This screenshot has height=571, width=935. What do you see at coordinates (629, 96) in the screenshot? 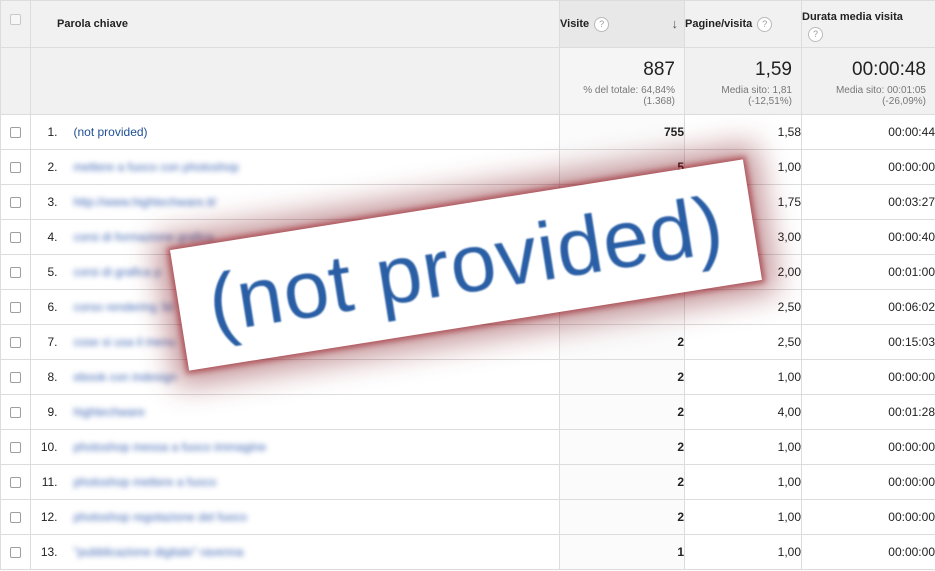
I see `visits-total-sub: % del totale: 64,84% (1.368)` at bounding box center [629, 96].